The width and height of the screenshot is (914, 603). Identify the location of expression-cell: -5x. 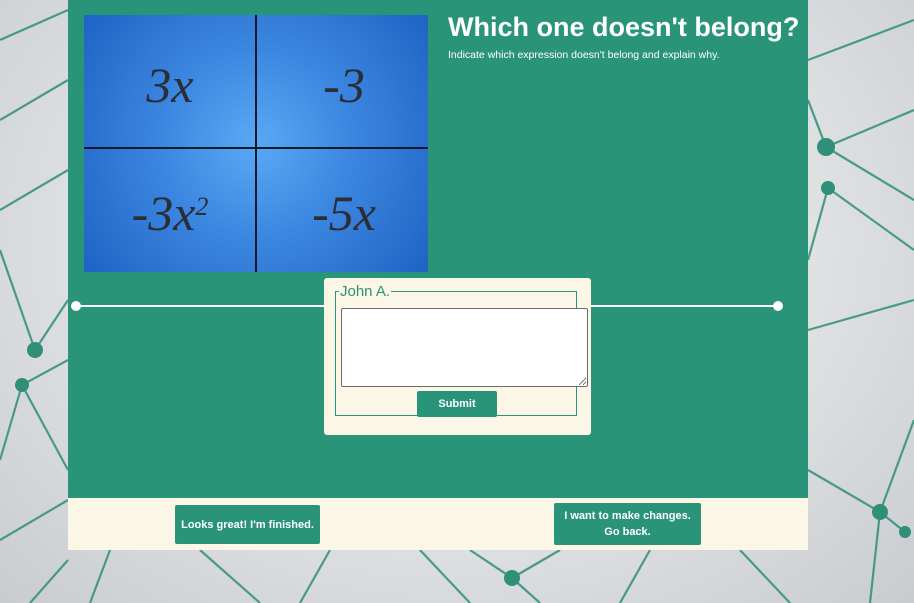
(344, 213).